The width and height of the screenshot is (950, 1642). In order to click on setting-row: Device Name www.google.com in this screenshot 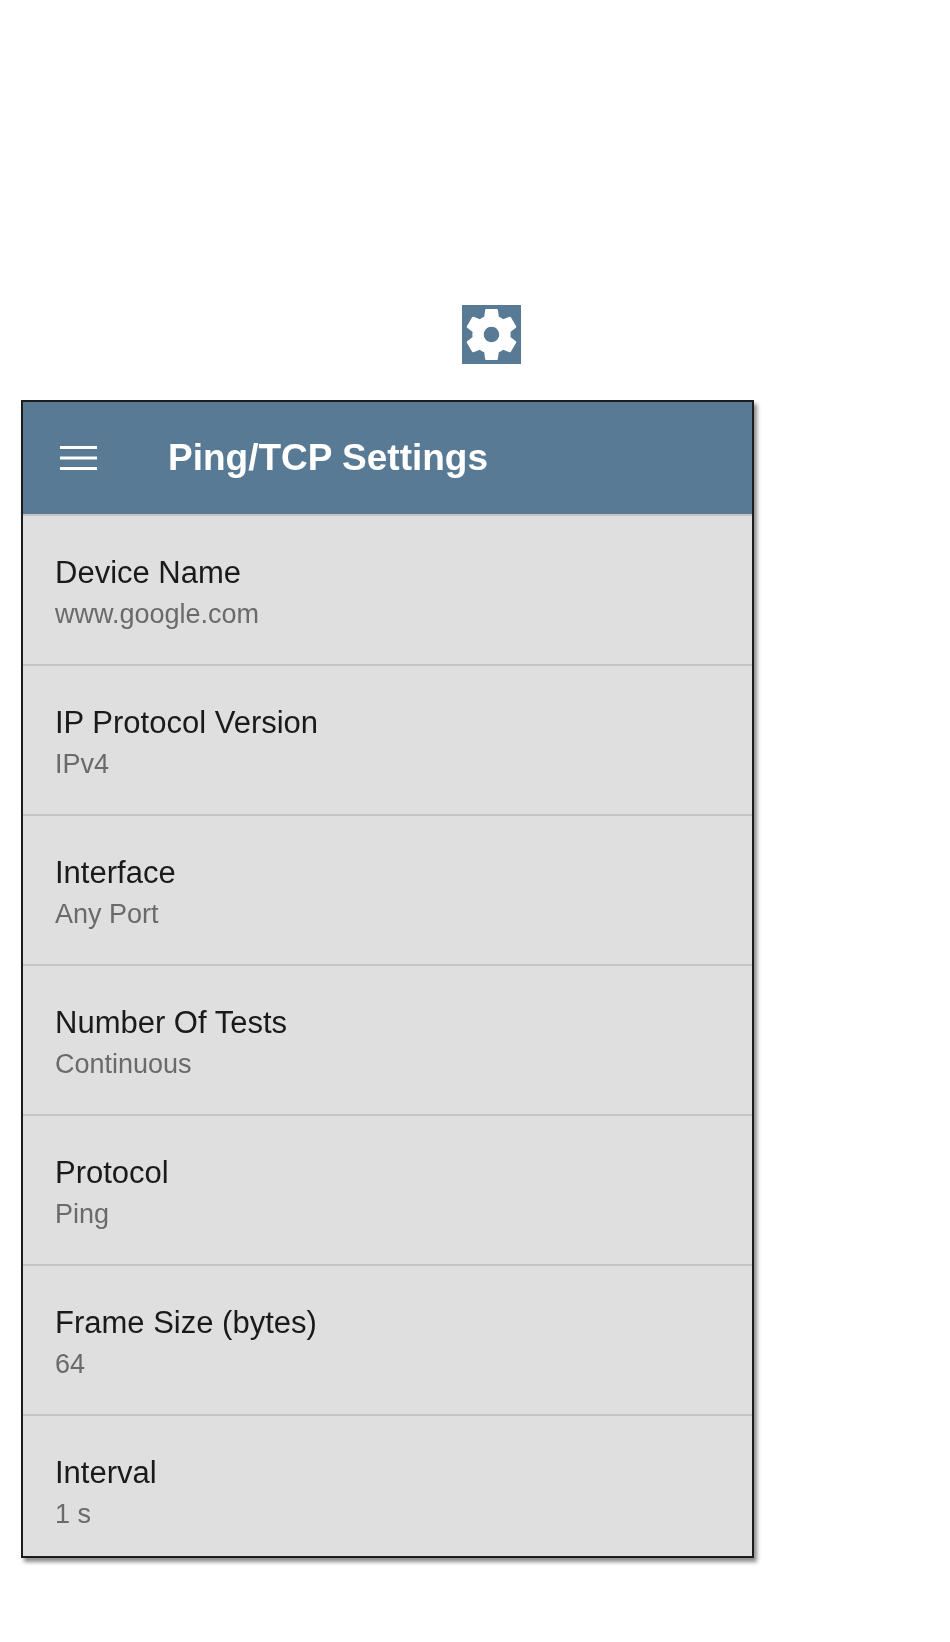, I will do `click(387, 589)`.